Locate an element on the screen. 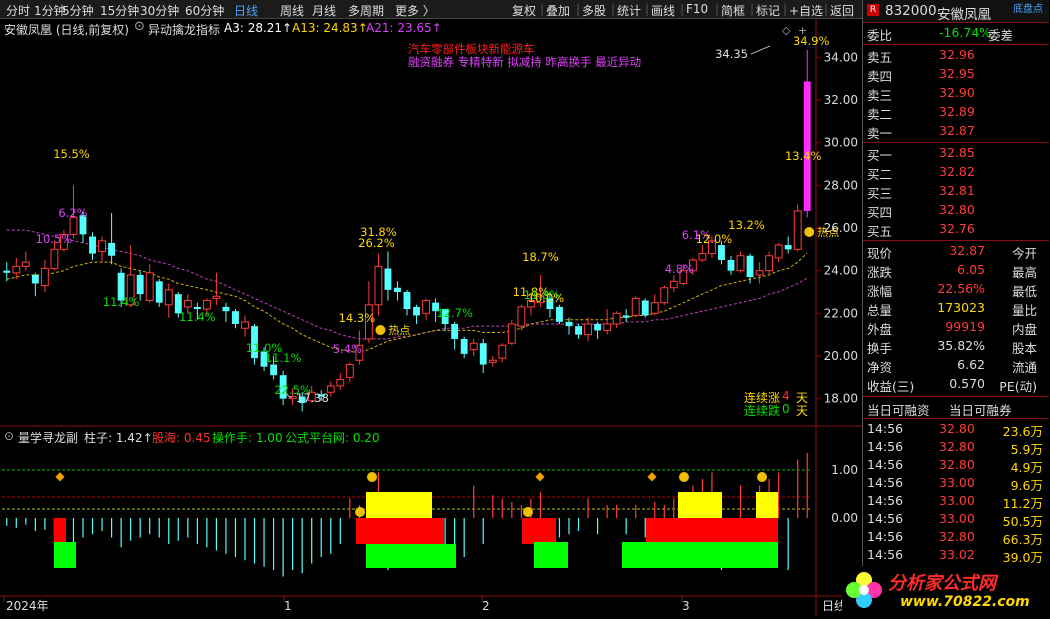 This screenshot has height=619, width=1050. main-title: 安徽凤凰 (日线,前复权) is located at coordinates (66, 30).